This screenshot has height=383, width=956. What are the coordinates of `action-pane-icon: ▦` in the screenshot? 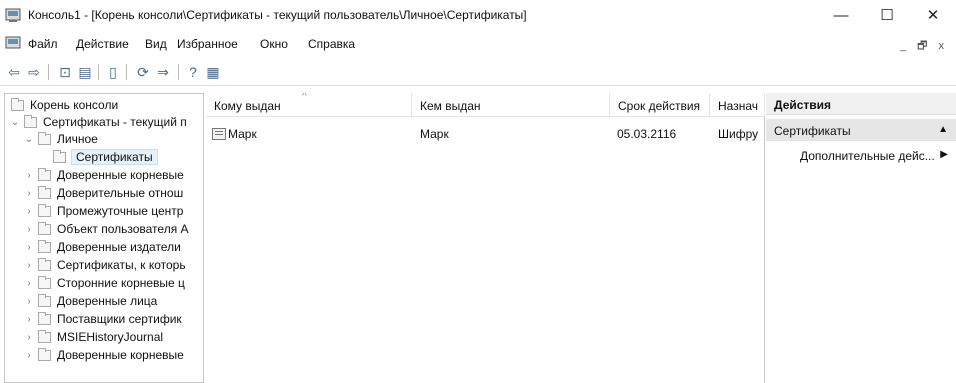 It's located at (213, 72).